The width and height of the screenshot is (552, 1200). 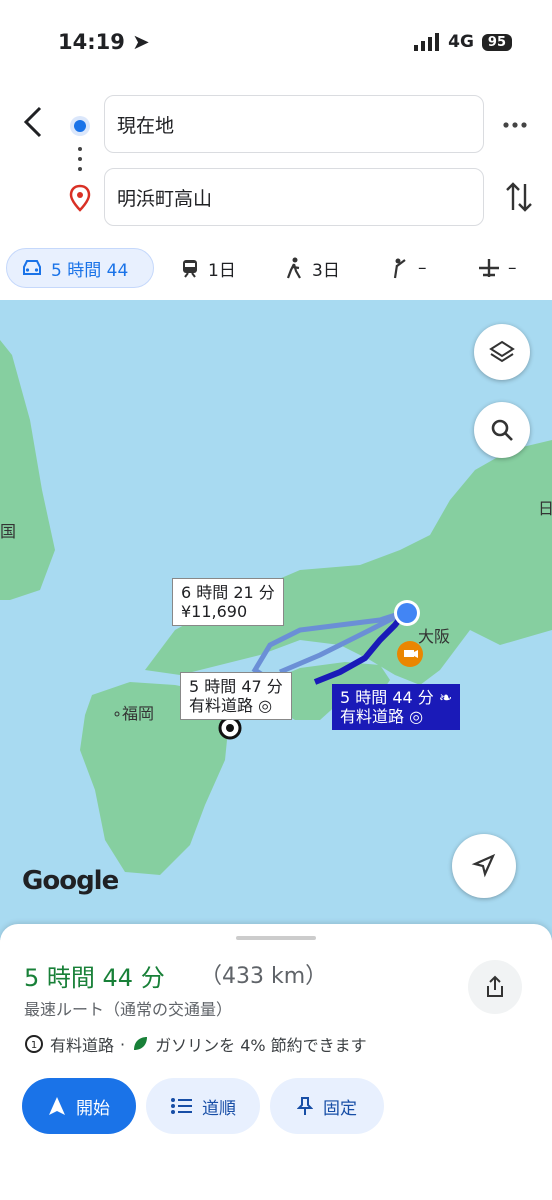 I want to click on status-time-text: 14:19, so click(x=91, y=42).